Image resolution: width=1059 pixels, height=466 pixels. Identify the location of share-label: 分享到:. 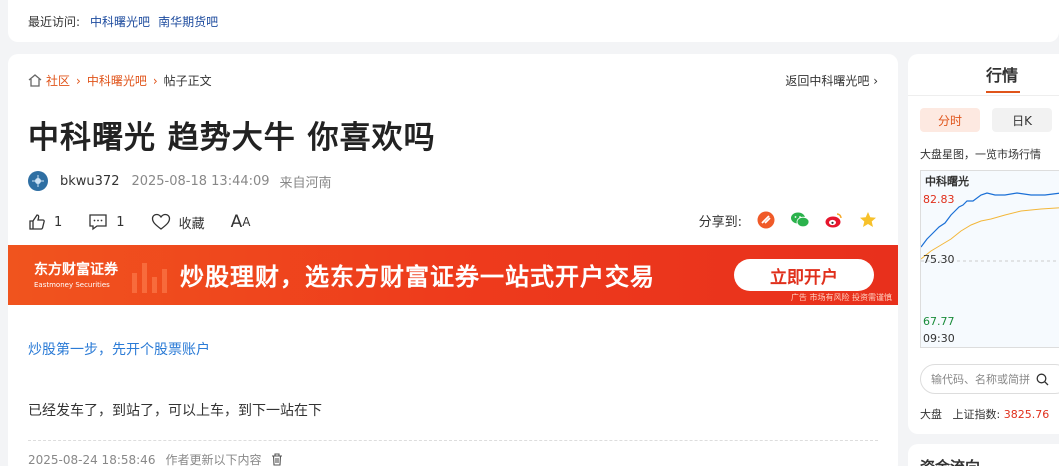
(720, 222).